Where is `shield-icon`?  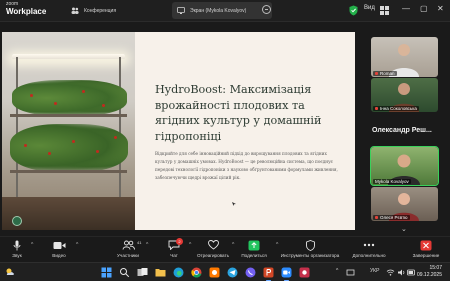 shield-icon is located at coordinates (310, 245).